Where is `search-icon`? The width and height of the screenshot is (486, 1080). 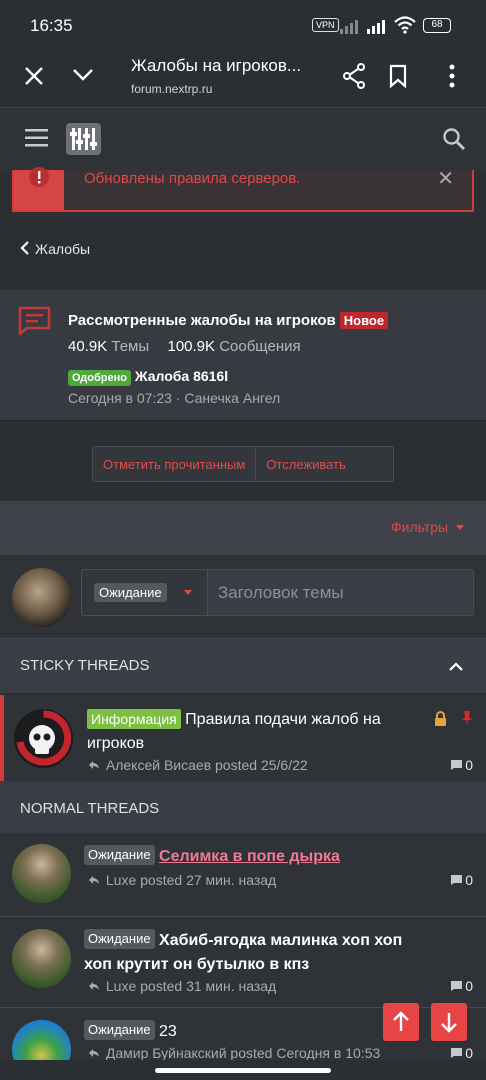
search-icon is located at coordinates (454, 139).